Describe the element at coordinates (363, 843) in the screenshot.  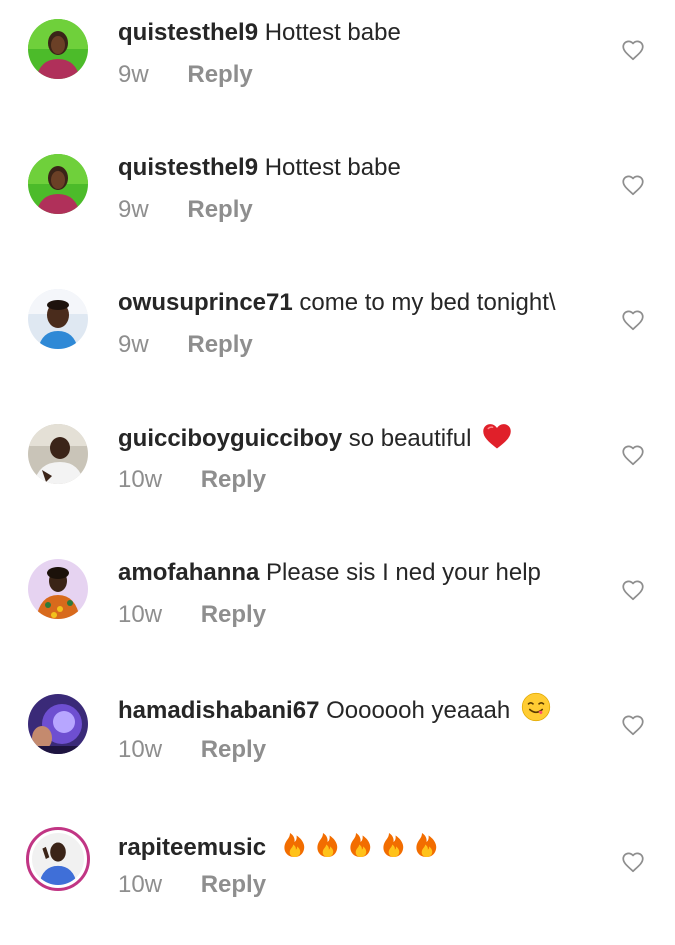
I see `fire-emoji-row` at that location.